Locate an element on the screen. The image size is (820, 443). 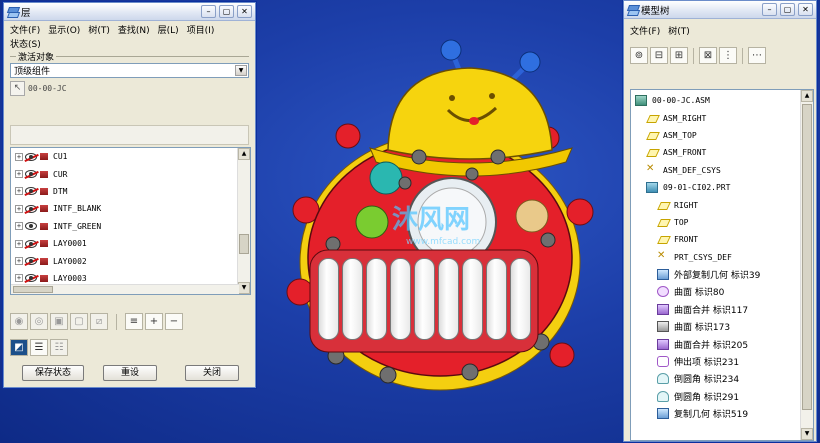
tree-settings-icon: ⊠ is located at coordinates (708, 55).